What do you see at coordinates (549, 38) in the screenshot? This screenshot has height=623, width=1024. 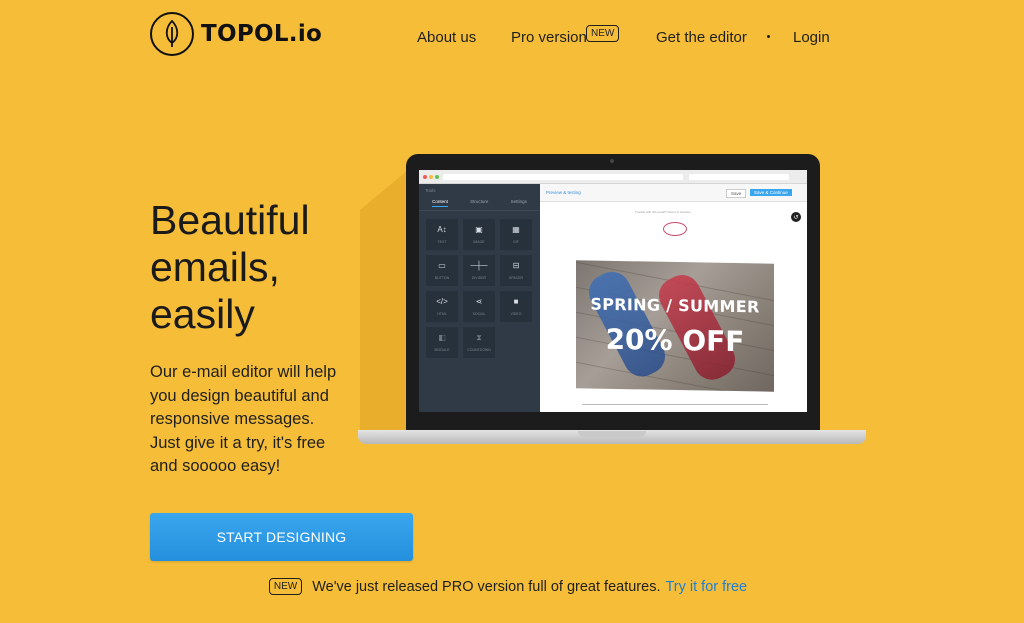 I see `nav-pro-version: Pro version` at bounding box center [549, 38].